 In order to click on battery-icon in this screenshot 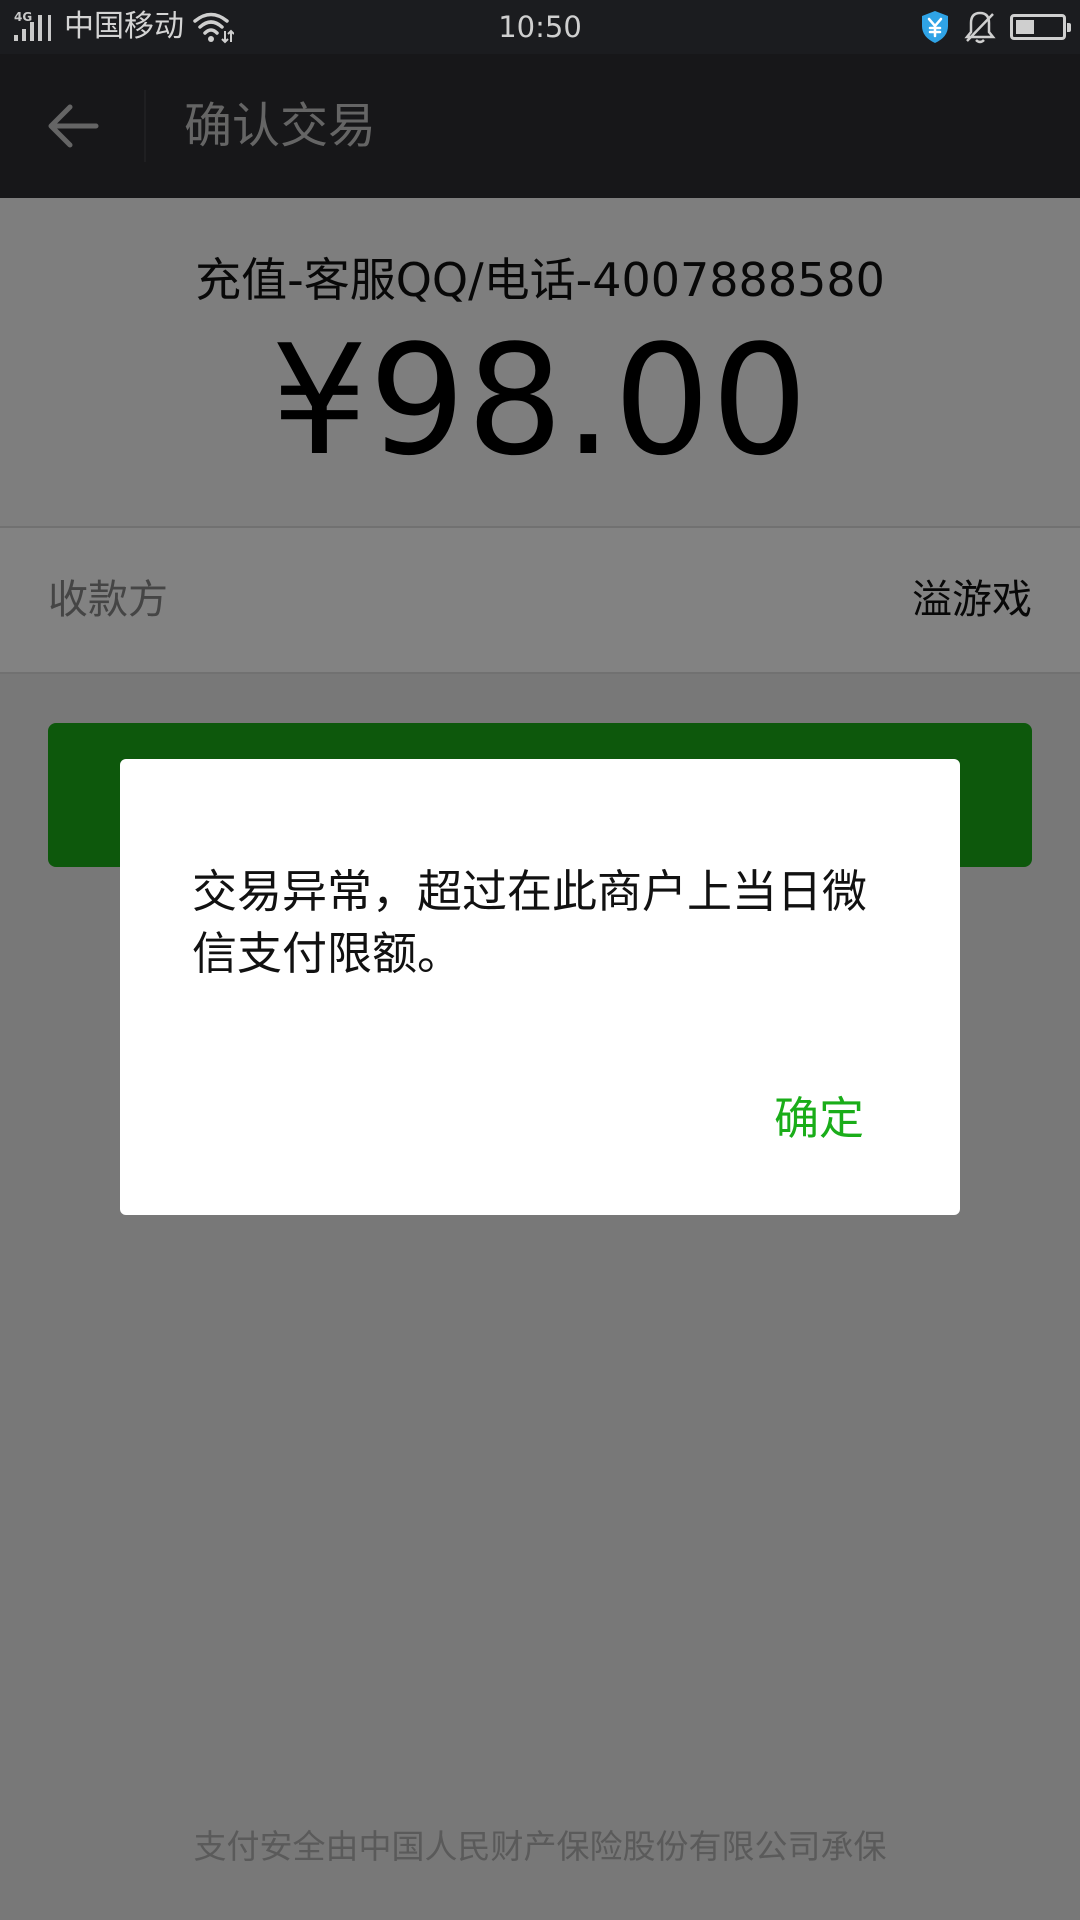, I will do `click(1040, 27)`.